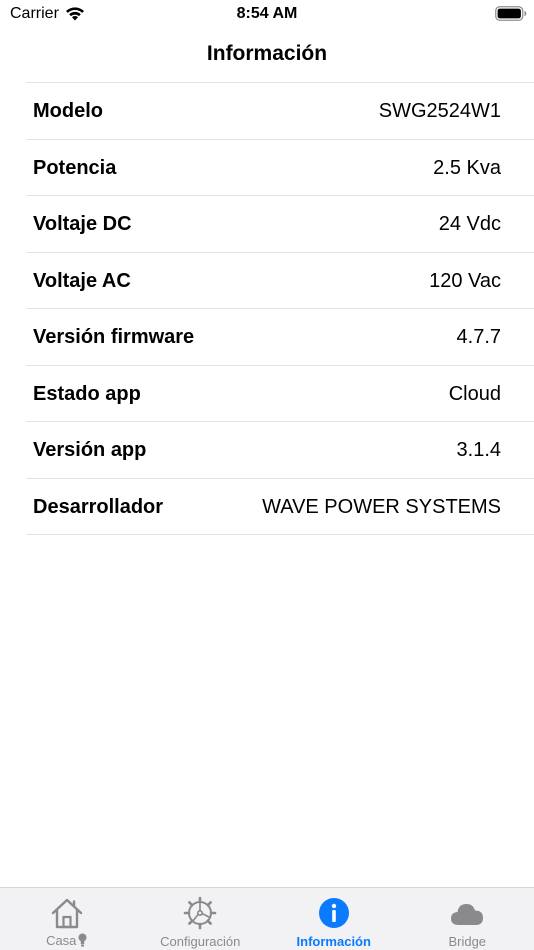  What do you see at coordinates (267, 53) in the screenshot?
I see `page-title: Información` at bounding box center [267, 53].